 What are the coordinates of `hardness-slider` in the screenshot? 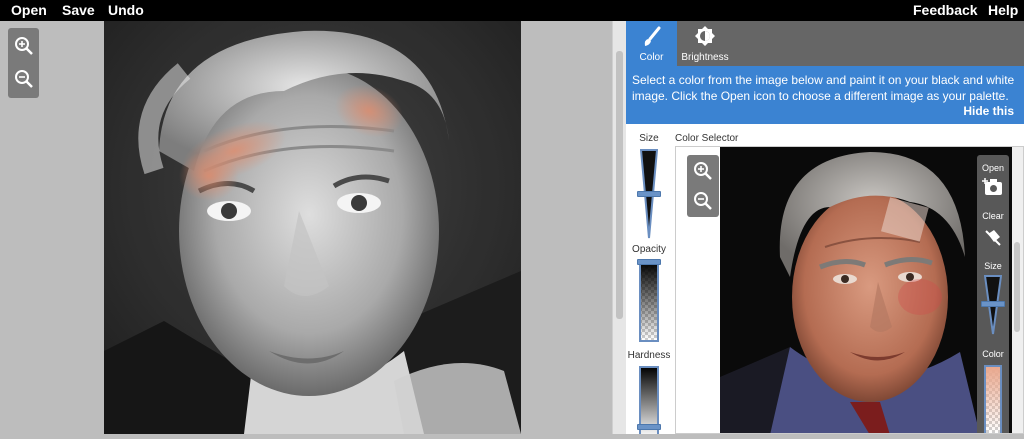 It's located at (649, 402).